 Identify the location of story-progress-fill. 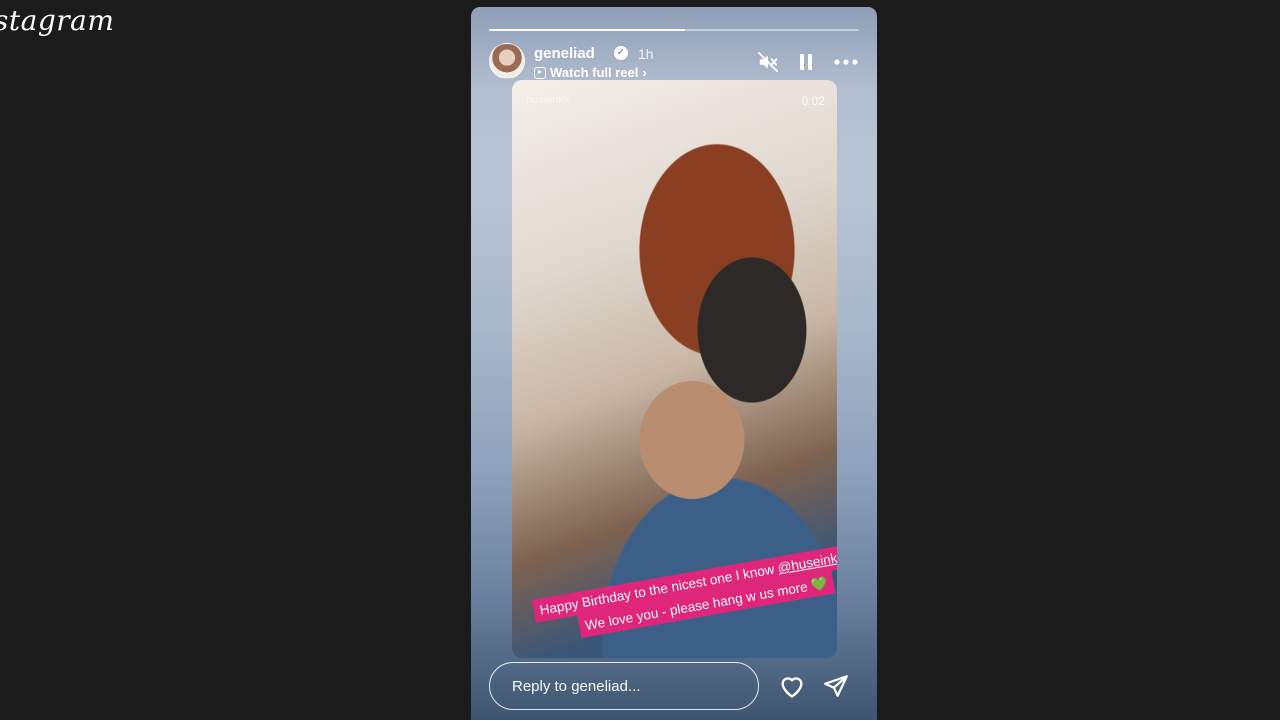
(587, 30).